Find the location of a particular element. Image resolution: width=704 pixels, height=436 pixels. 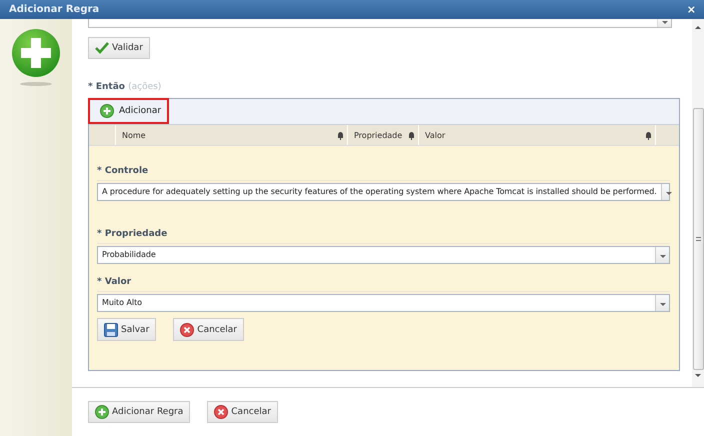

save-button: Salvar is located at coordinates (126, 329).